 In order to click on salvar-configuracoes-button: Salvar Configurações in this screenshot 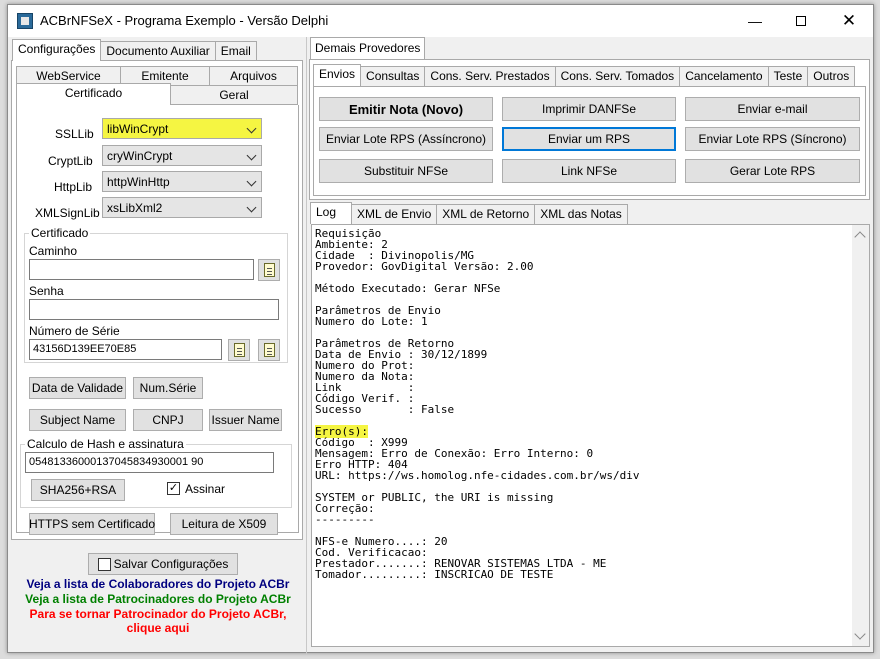, I will do `click(163, 564)`.